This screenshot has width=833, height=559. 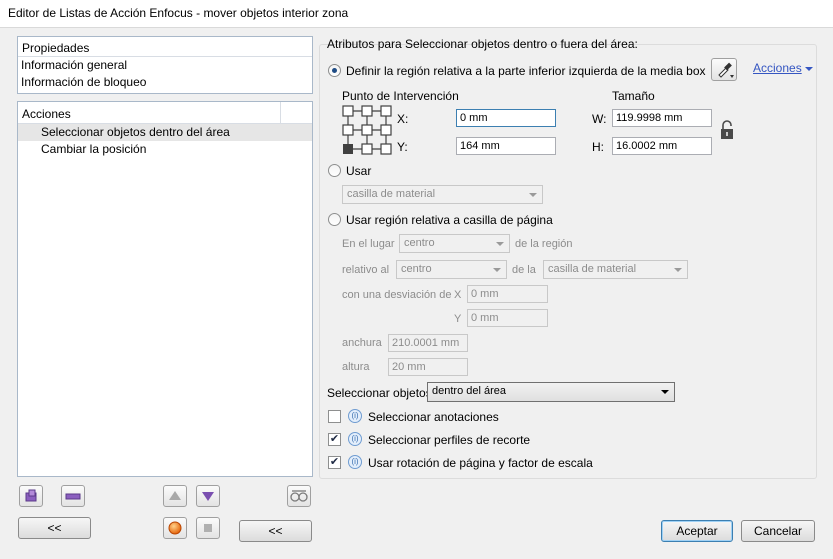 What do you see at coordinates (598, 147) in the screenshot?
I see `h-label: H:` at bounding box center [598, 147].